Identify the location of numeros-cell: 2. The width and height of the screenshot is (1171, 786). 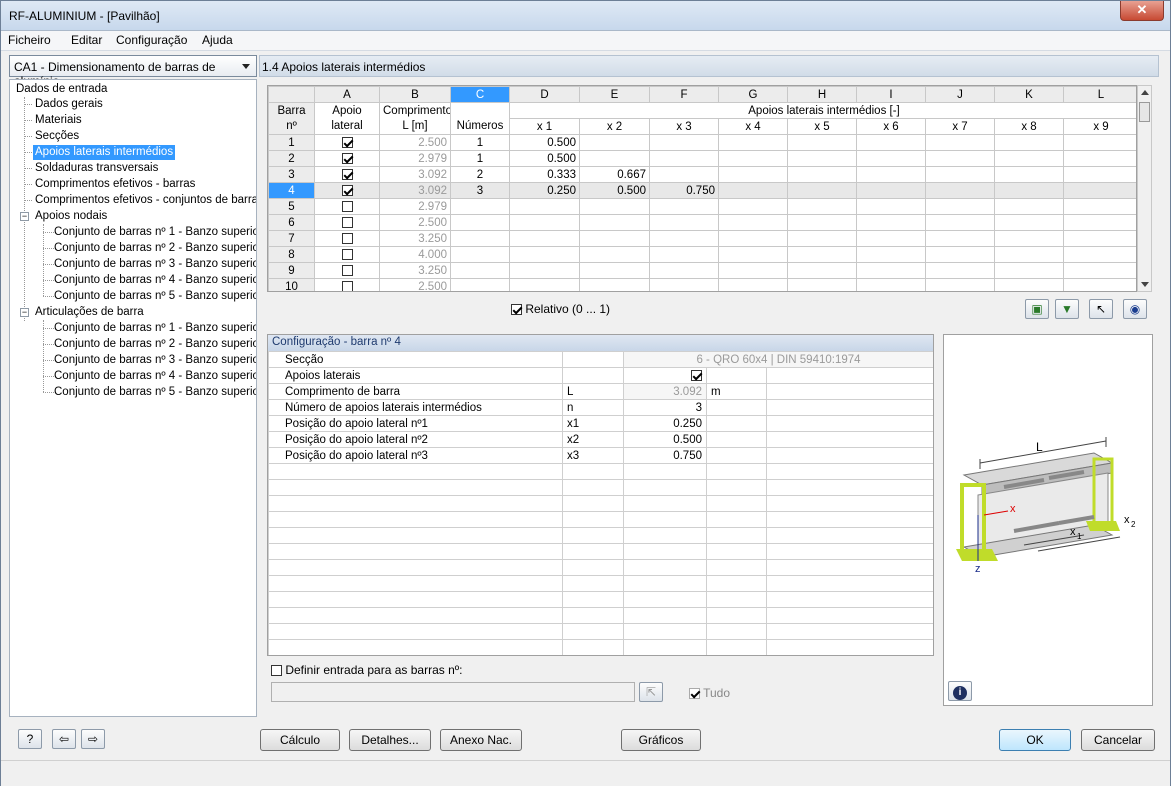
(480, 174).